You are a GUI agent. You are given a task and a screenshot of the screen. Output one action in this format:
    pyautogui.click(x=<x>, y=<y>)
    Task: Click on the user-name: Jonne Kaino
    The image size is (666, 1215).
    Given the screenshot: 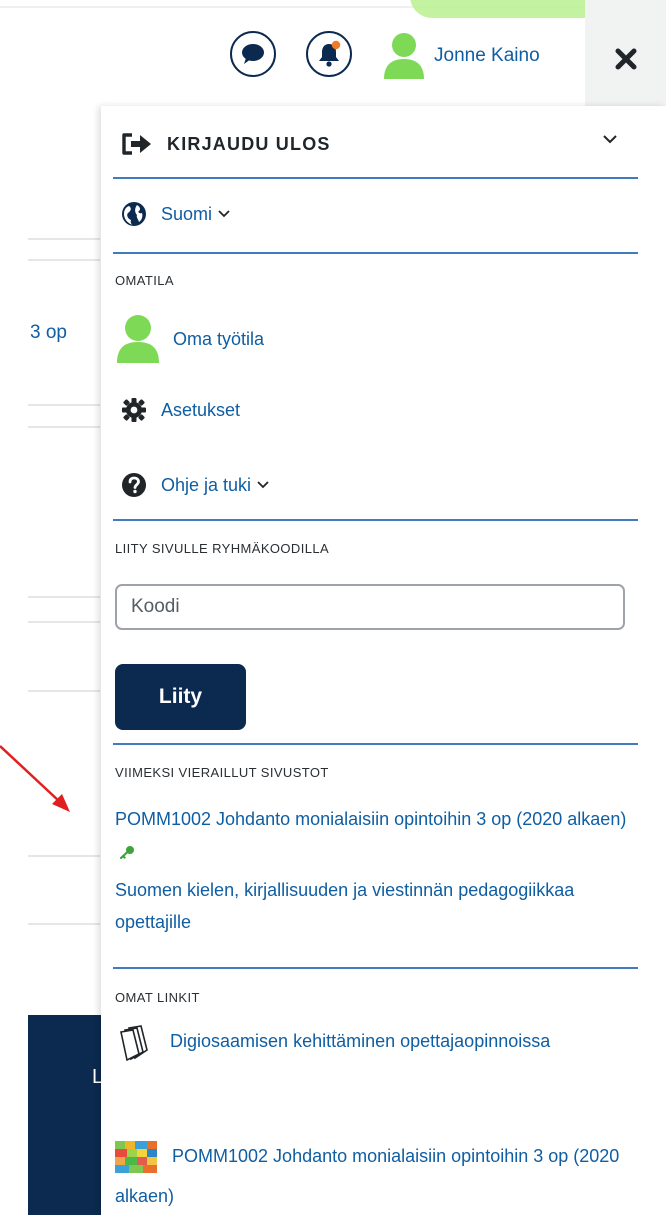 What is the action you would take?
    pyautogui.click(x=487, y=56)
    